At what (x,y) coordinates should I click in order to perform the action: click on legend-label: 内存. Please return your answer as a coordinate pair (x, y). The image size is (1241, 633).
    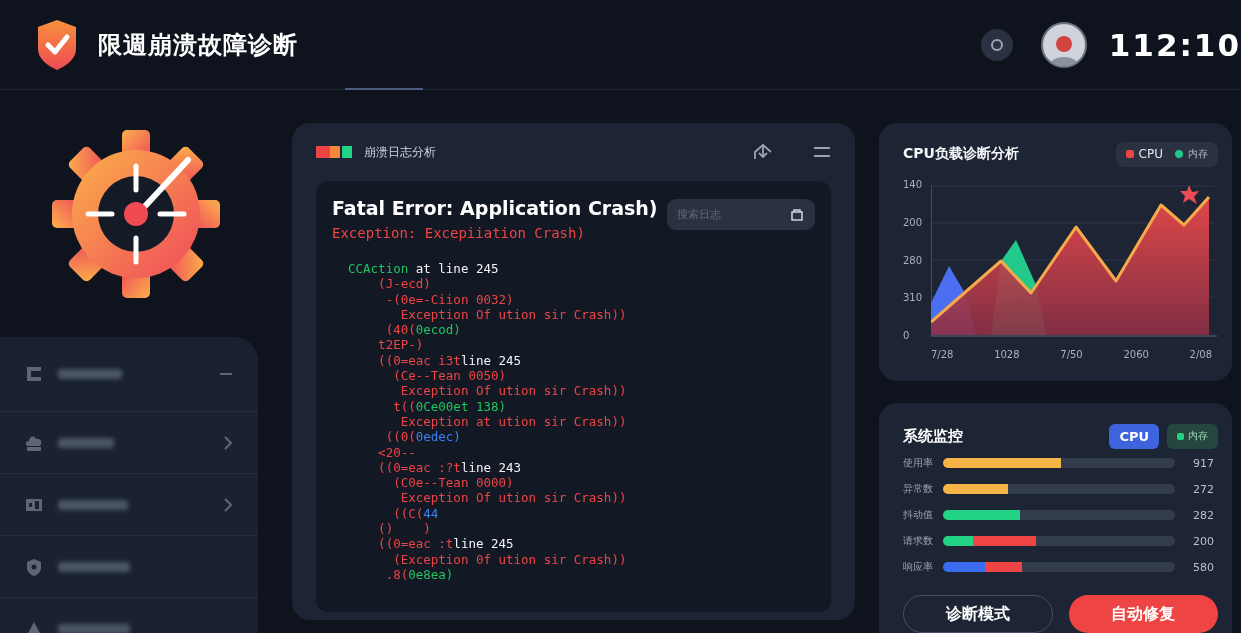
    Looking at the image, I should click on (1198, 154).